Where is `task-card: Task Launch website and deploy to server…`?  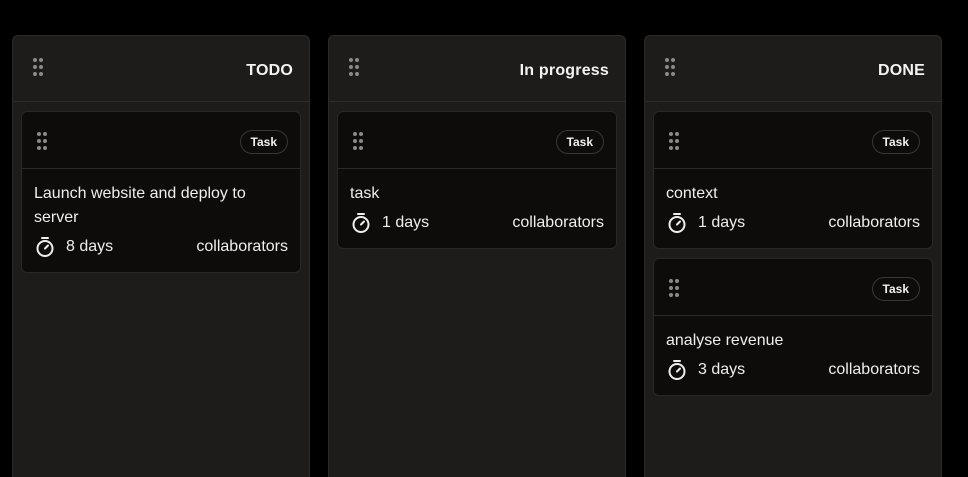 task-card: Task Launch website and deploy to server… is located at coordinates (161, 192).